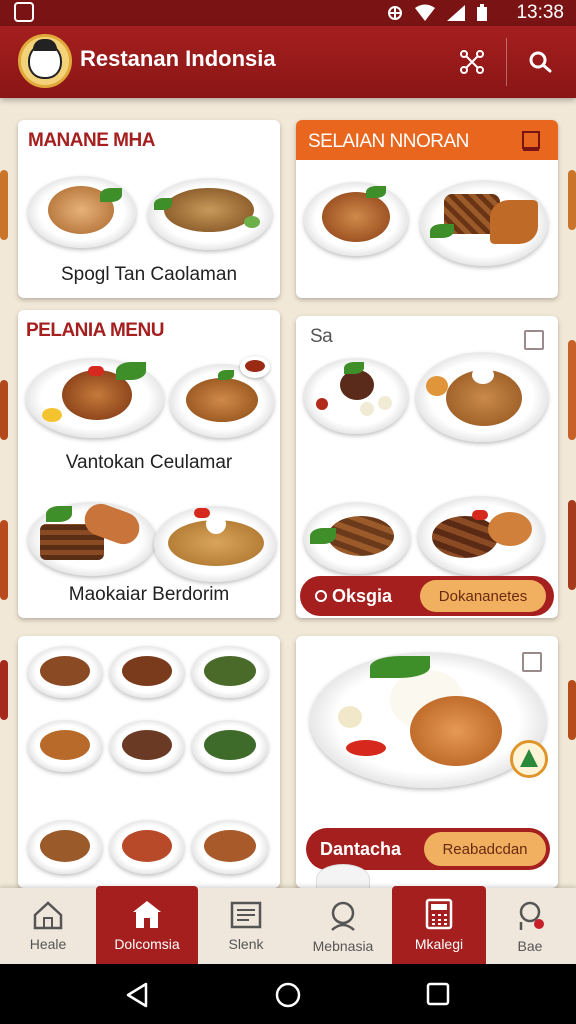 The width and height of the screenshot is (576, 1024). What do you see at coordinates (482, 12) in the screenshot?
I see `battery-icon` at bounding box center [482, 12].